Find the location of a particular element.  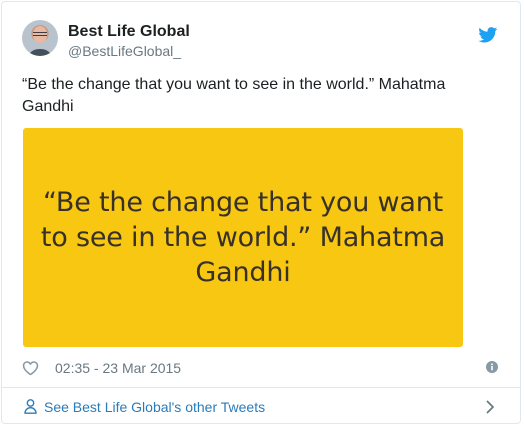

author-handle: @BestLifeGlobal_ is located at coordinates (124, 51).